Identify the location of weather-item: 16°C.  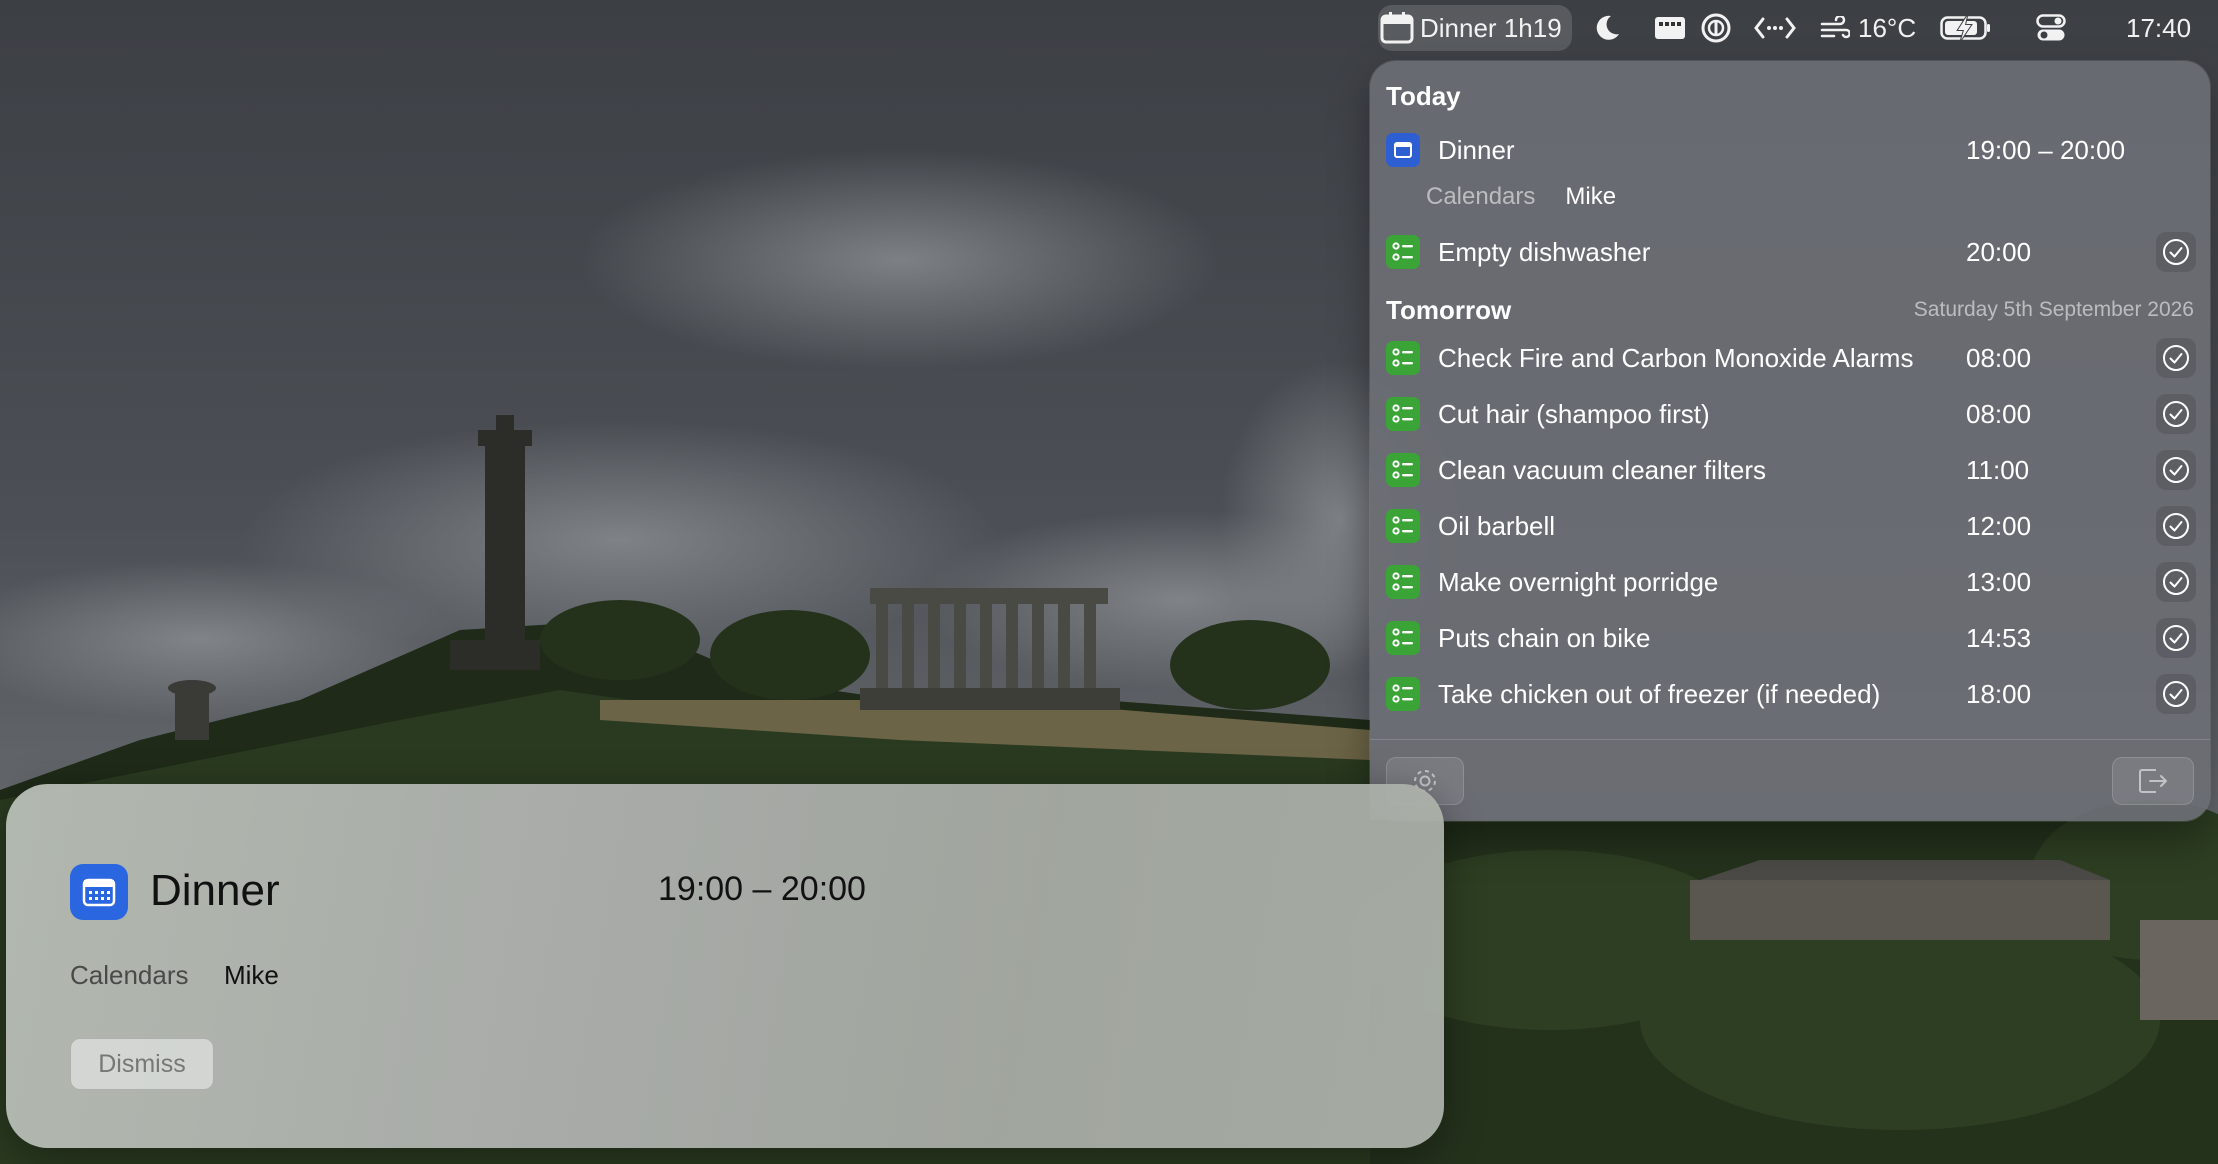
(1868, 28).